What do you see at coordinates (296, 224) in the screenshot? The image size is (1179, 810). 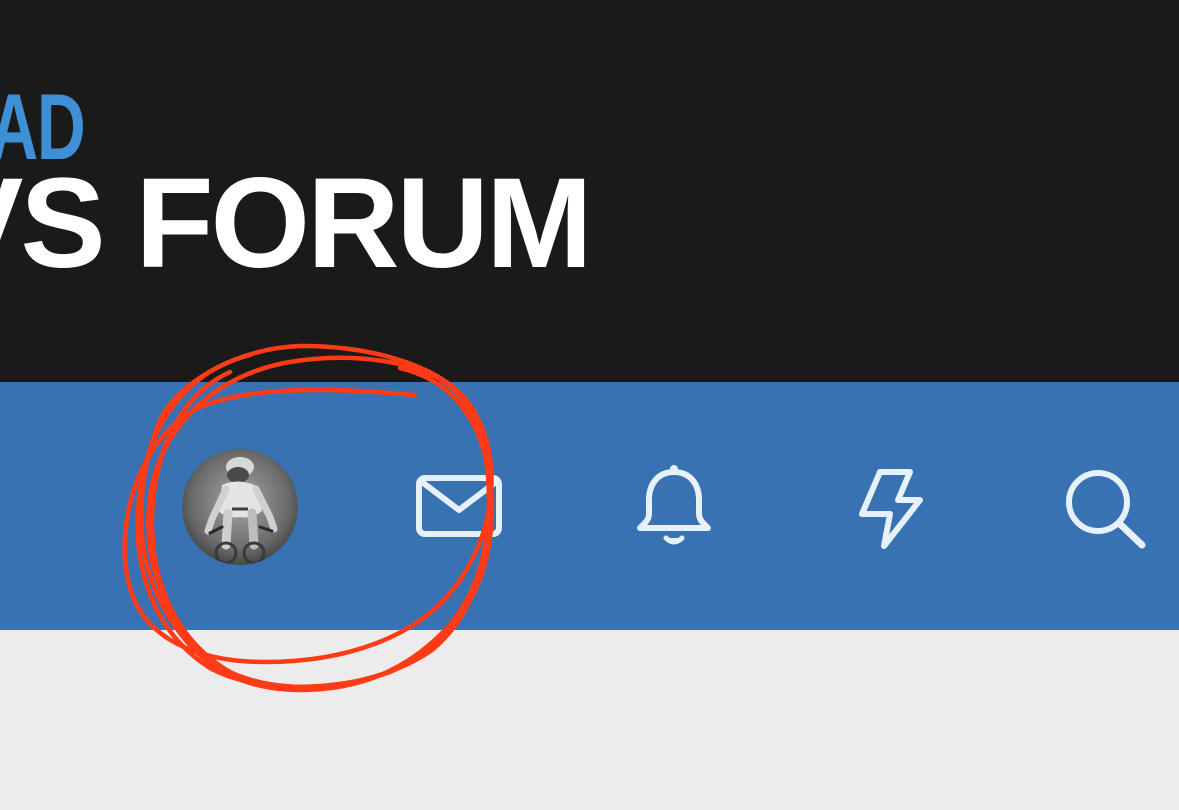 I see `logo-main-text: VS FORUM` at bounding box center [296, 224].